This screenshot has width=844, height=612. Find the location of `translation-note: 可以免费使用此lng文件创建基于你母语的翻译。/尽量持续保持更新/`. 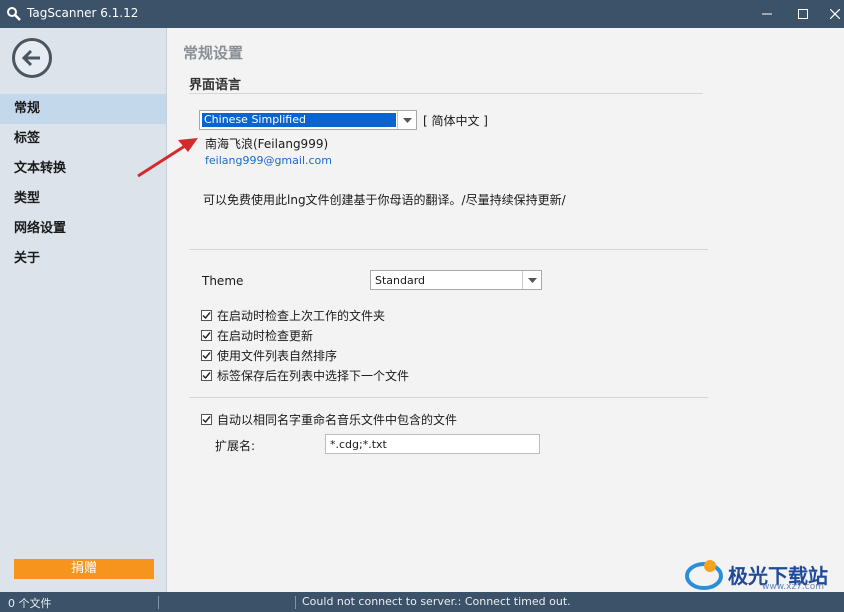

translation-note: 可以免费使用此lng文件创建基于你母语的翻译。/尽量持续保持更新/ is located at coordinates (384, 200).